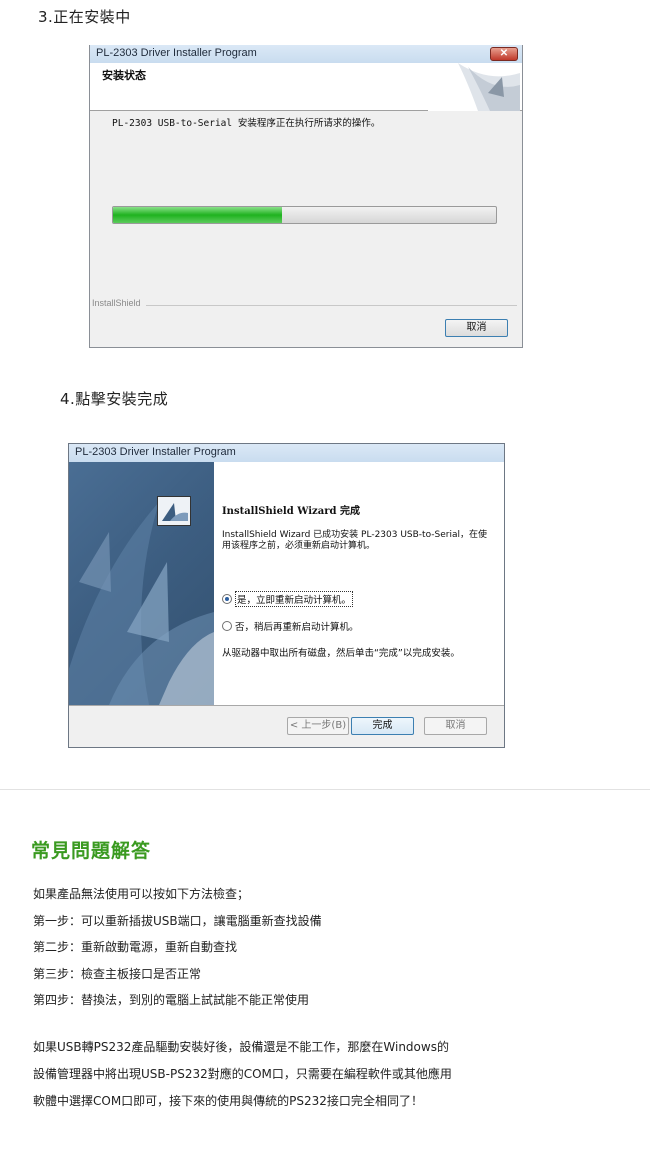  Describe the element at coordinates (141, 603) in the screenshot. I see `wizard-side-art` at that location.